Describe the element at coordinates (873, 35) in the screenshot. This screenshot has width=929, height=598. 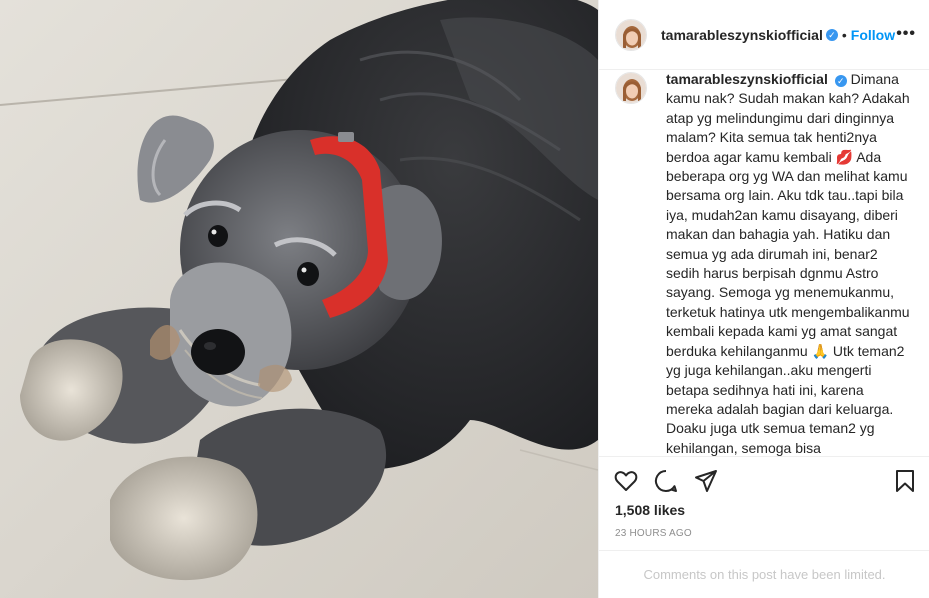
I see `follow-button: Follow` at that location.